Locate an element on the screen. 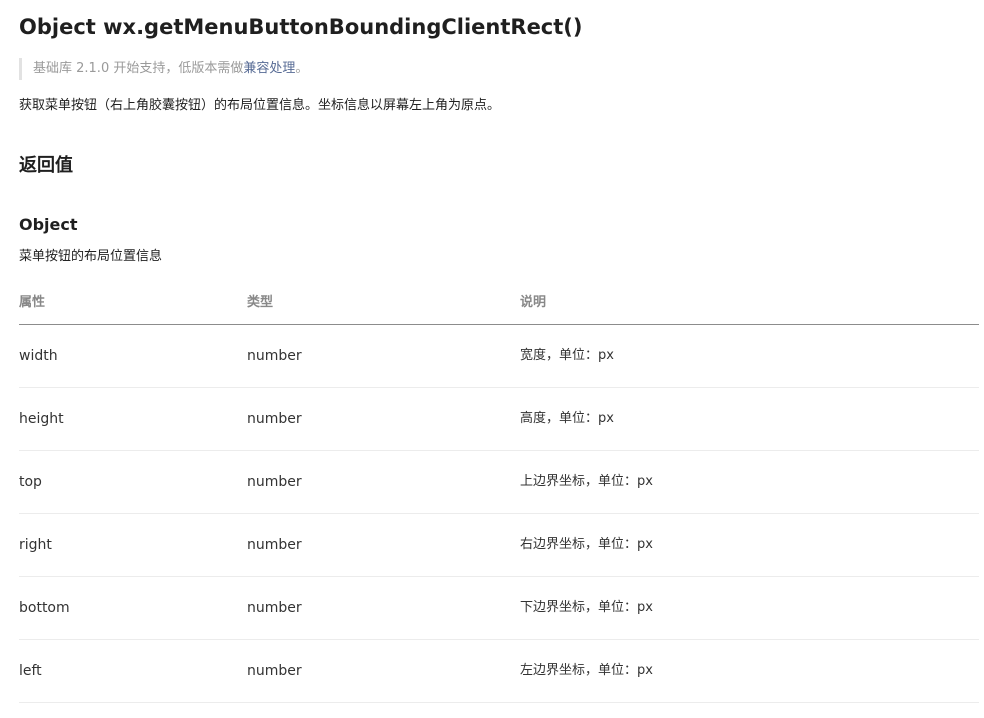  version-note-suffix: 。 is located at coordinates (302, 68).